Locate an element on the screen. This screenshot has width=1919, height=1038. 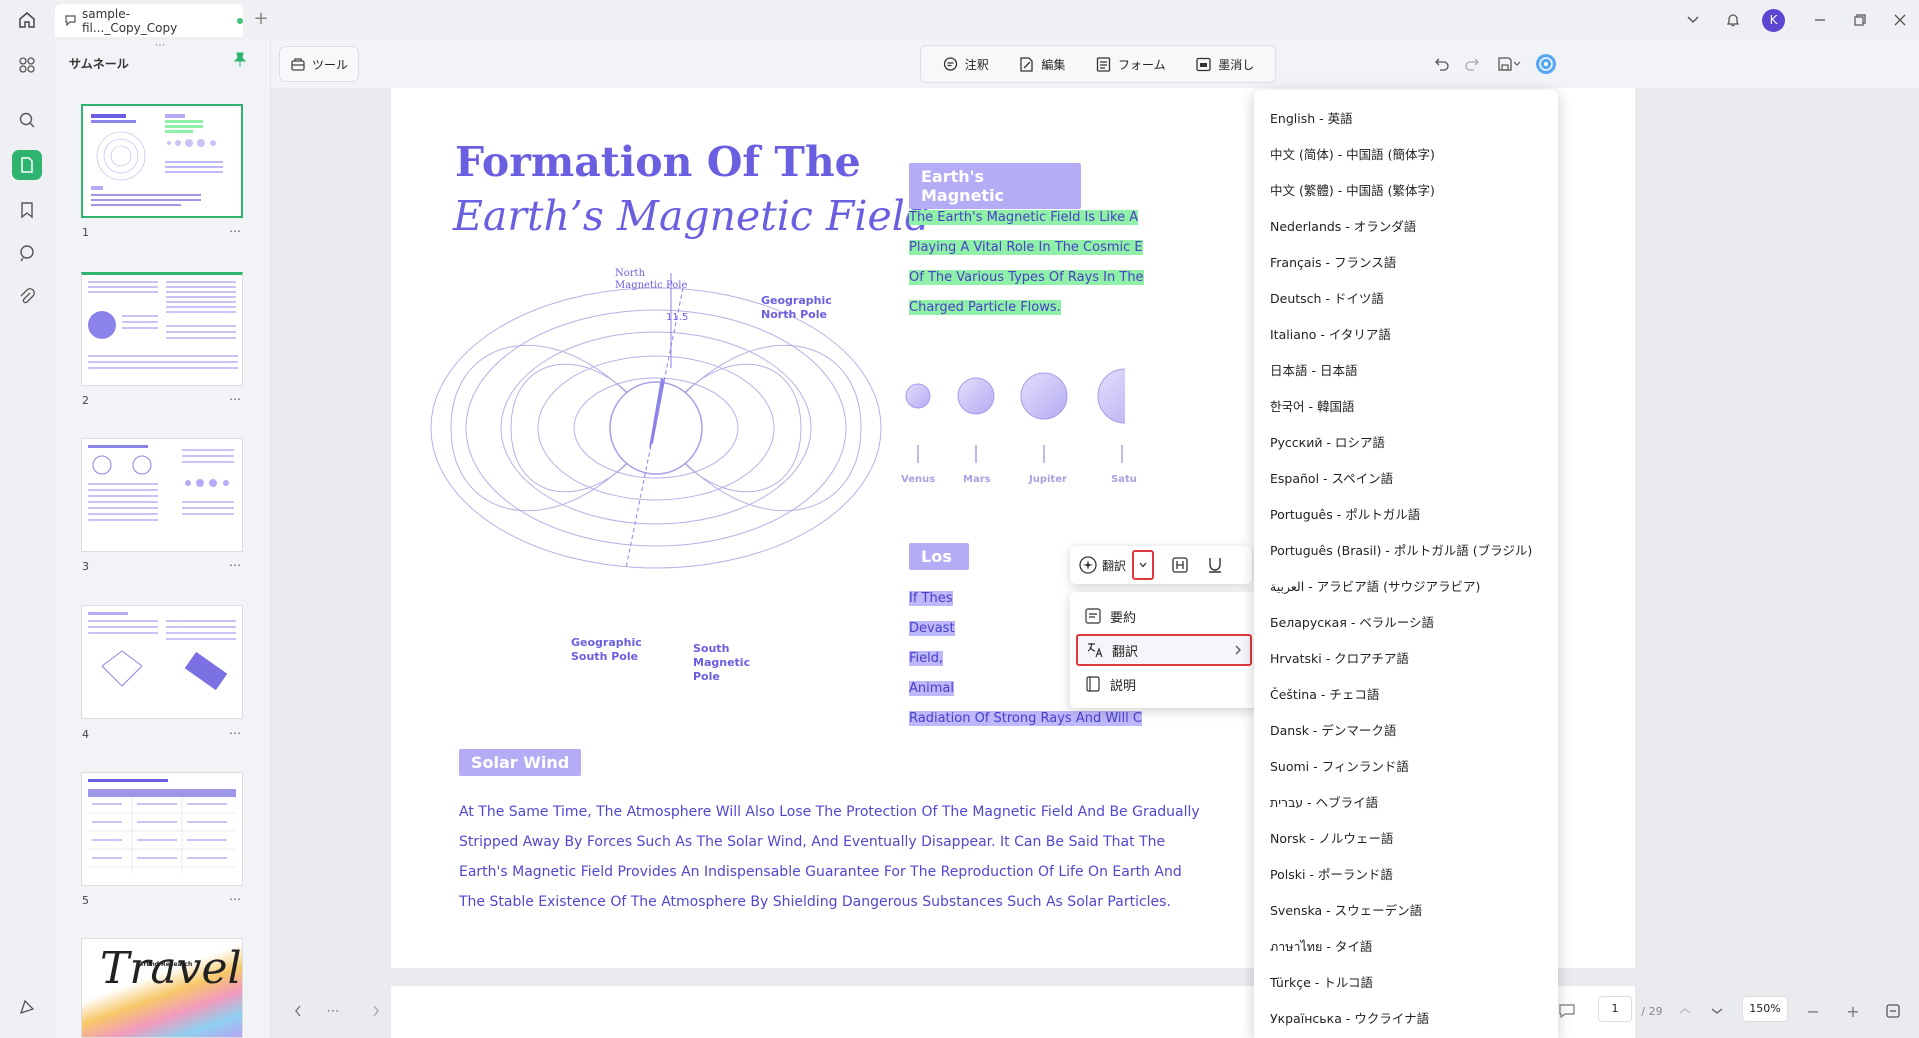
menu-item-label: 要約 is located at coordinates (1123, 618).